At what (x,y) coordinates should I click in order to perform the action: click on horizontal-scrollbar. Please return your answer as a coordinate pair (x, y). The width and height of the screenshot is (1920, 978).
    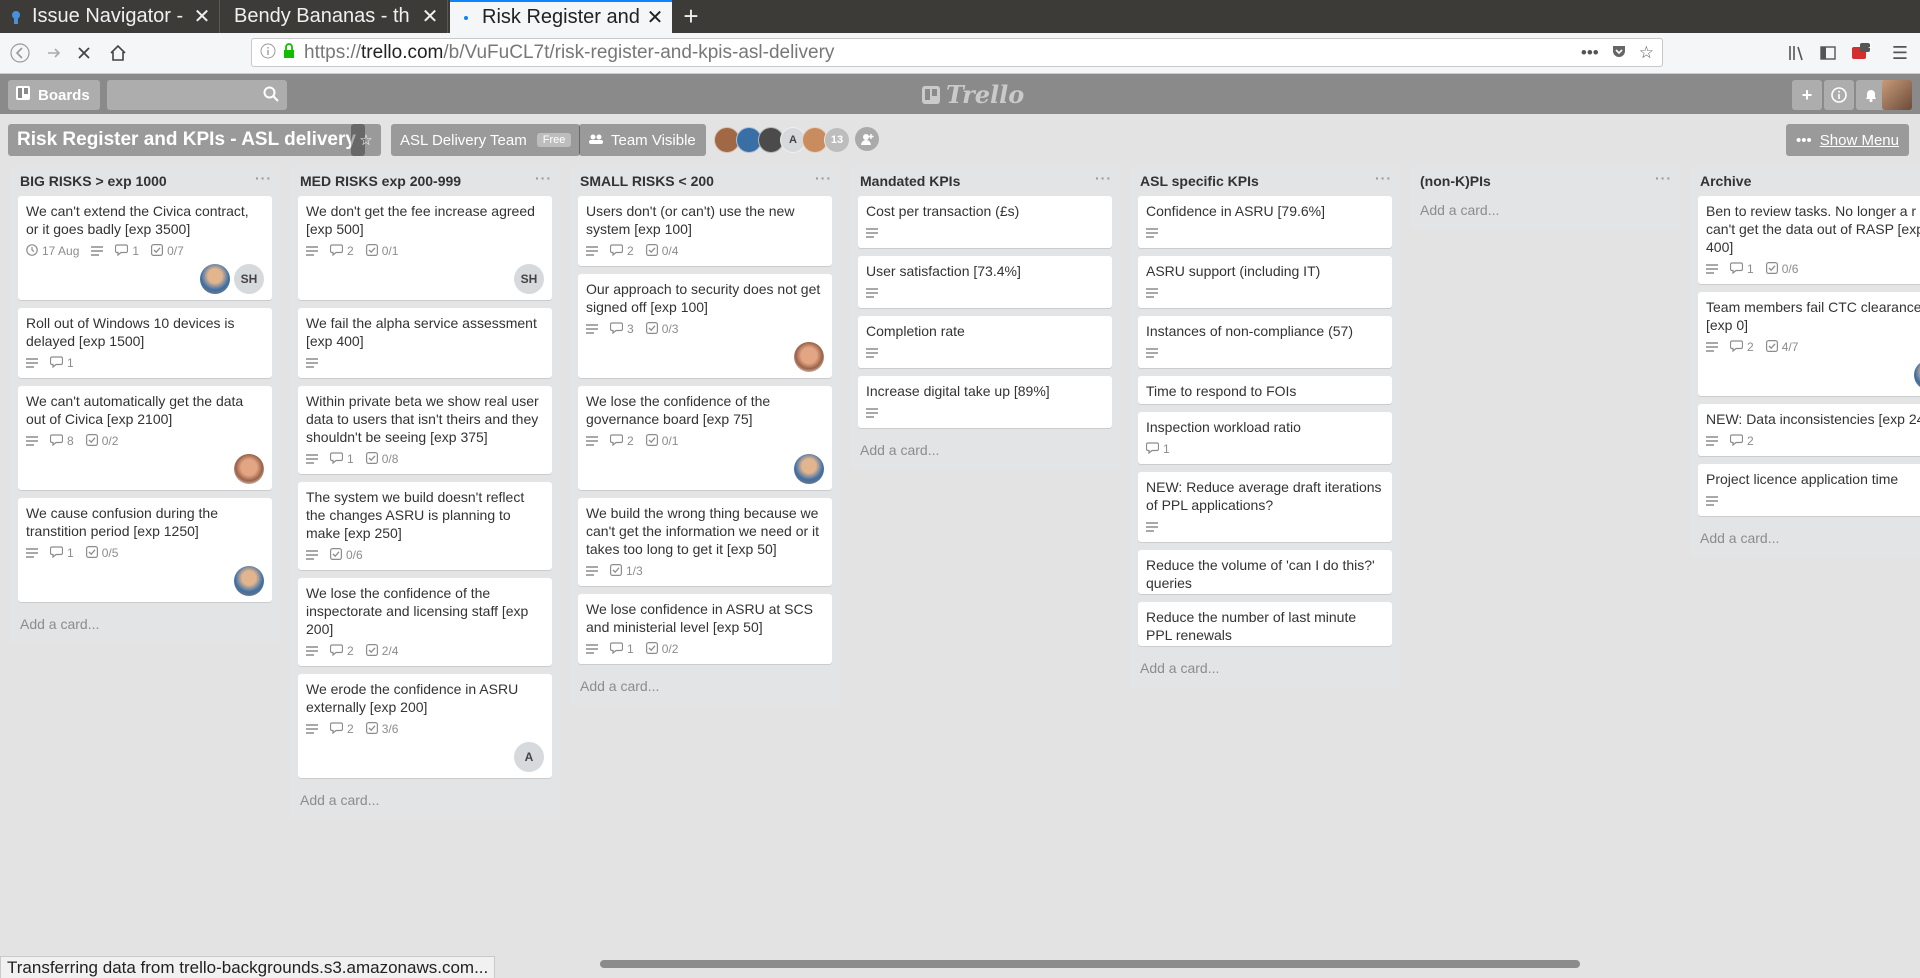
    Looking at the image, I should click on (1090, 964).